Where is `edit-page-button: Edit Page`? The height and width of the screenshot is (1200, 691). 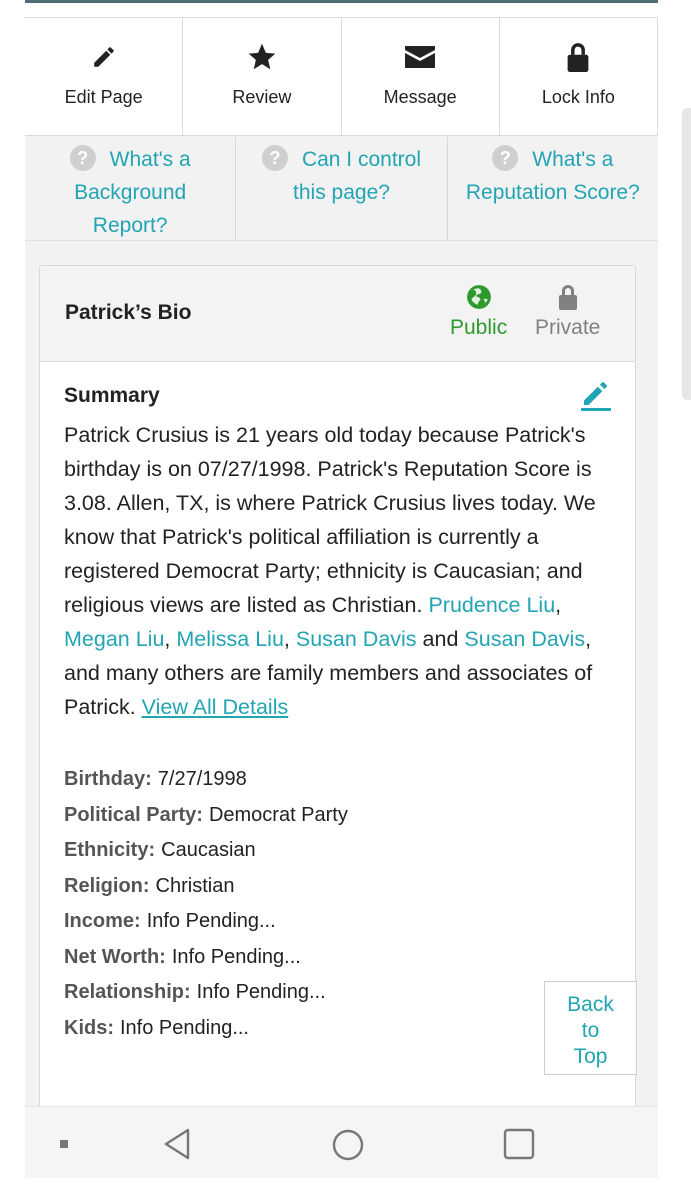 edit-page-button: Edit Page is located at coordinates (104, 76).